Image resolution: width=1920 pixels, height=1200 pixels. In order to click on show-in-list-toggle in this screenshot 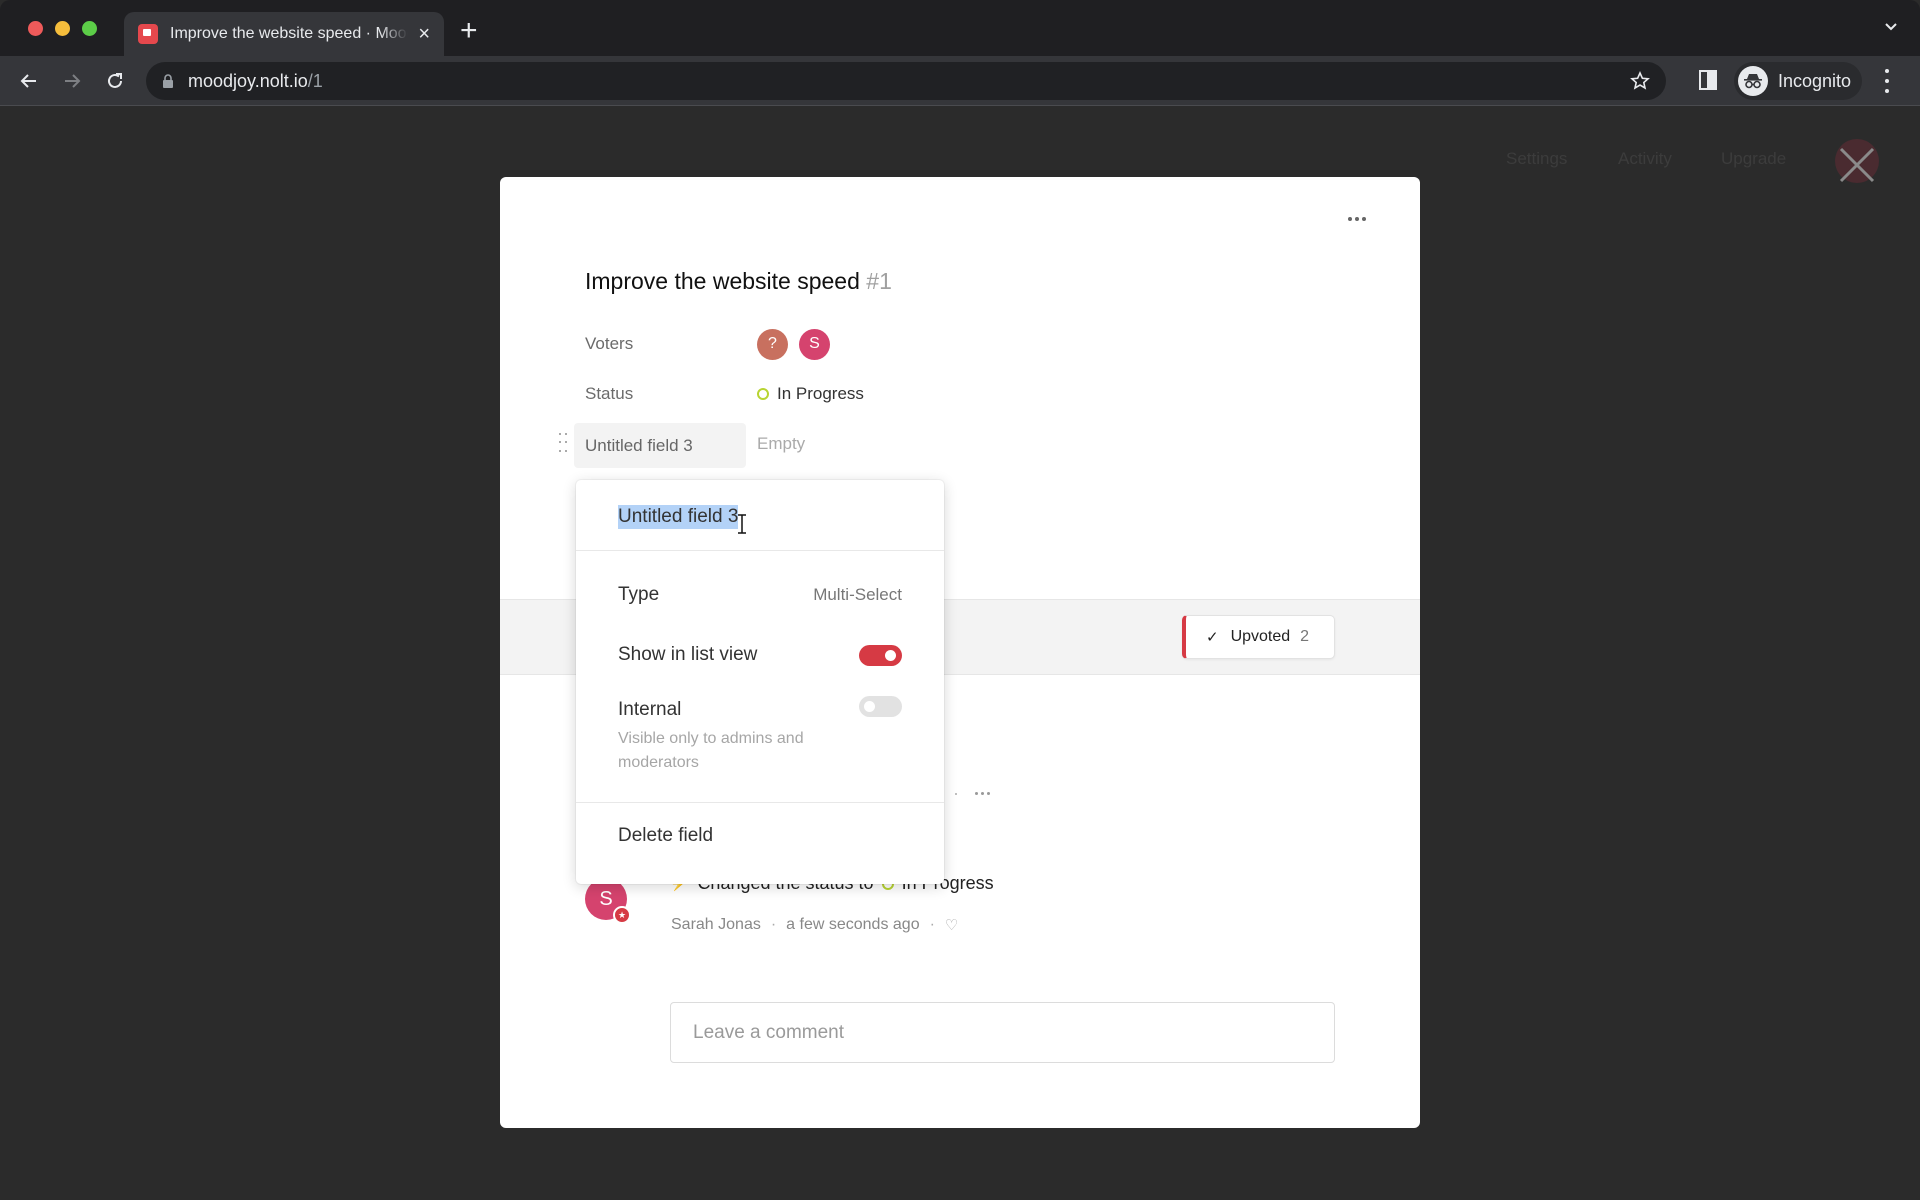, I will do `click(880, 655)`.